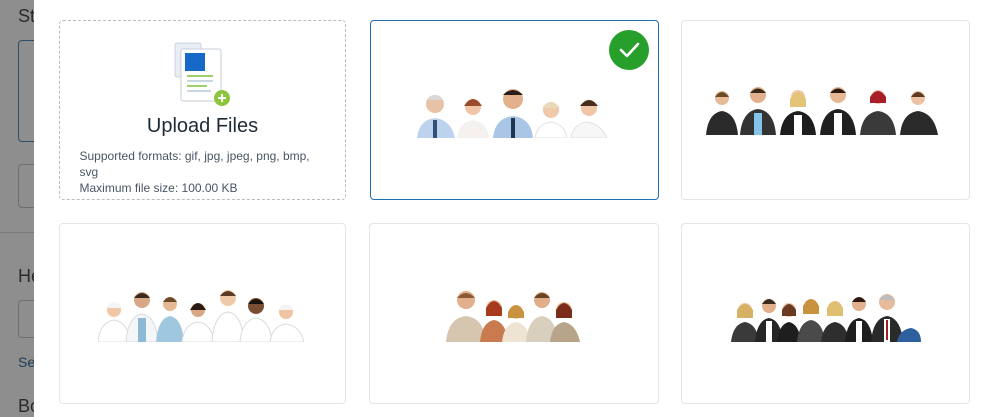 The image size is (990, 417). What do you see at coordinates (27, 362) in the screenshot?
I see `background-link-fragment: Se` at bounding box center [27, 362].